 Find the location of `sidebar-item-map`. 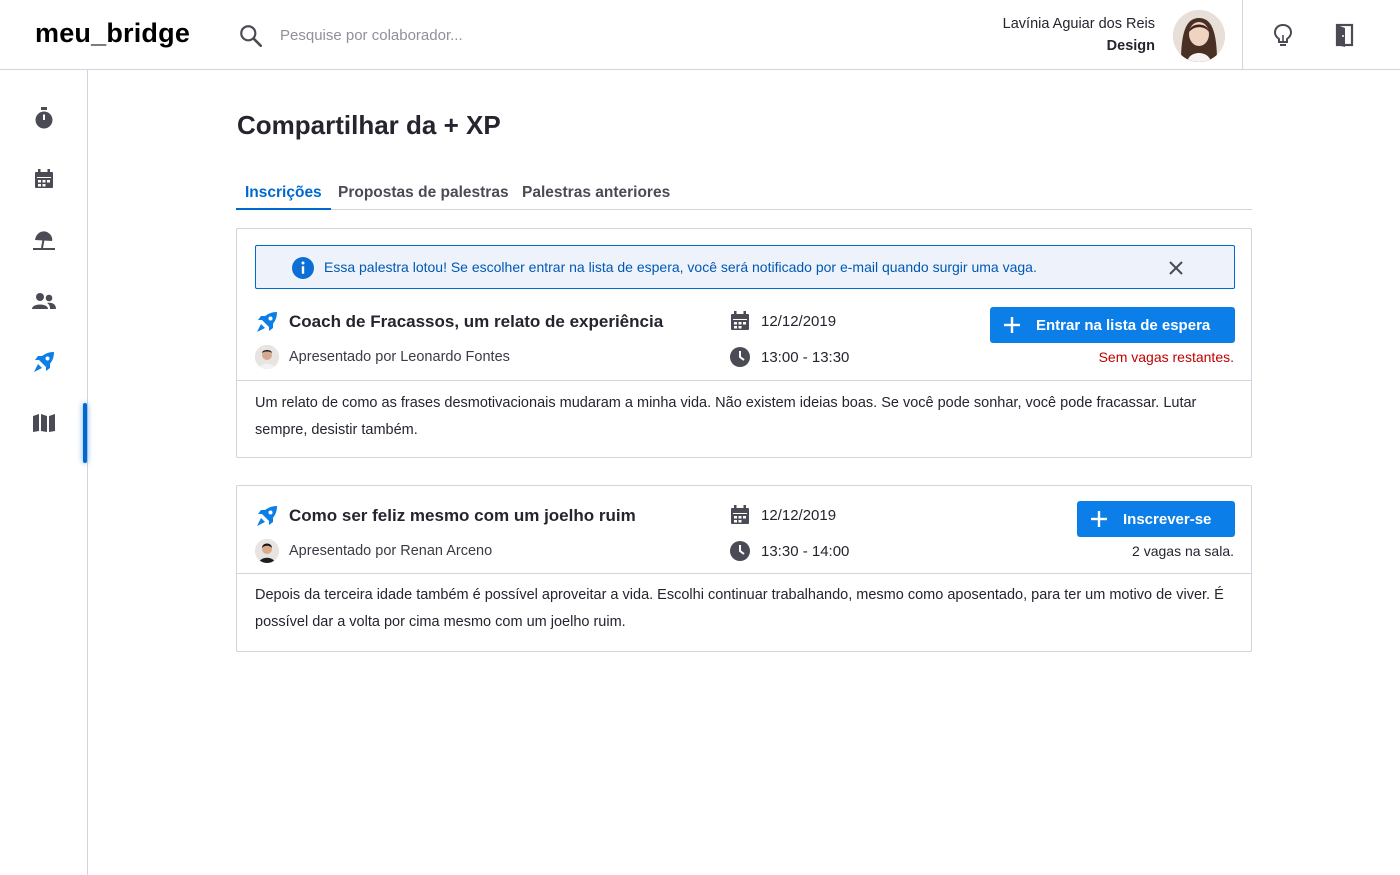

sidebar-item-map is located at coordinates (44, 423).